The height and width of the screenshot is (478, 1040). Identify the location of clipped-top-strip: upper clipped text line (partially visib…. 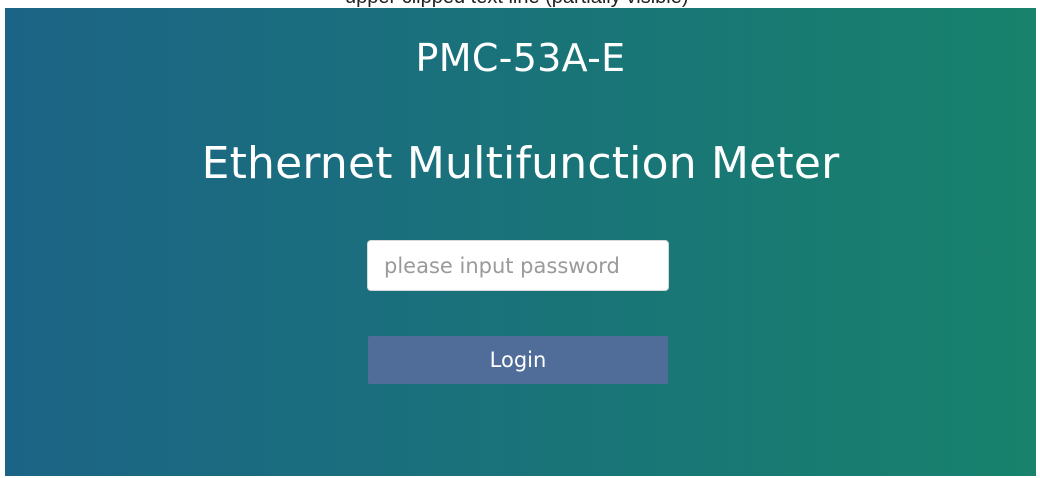
(520, 4).